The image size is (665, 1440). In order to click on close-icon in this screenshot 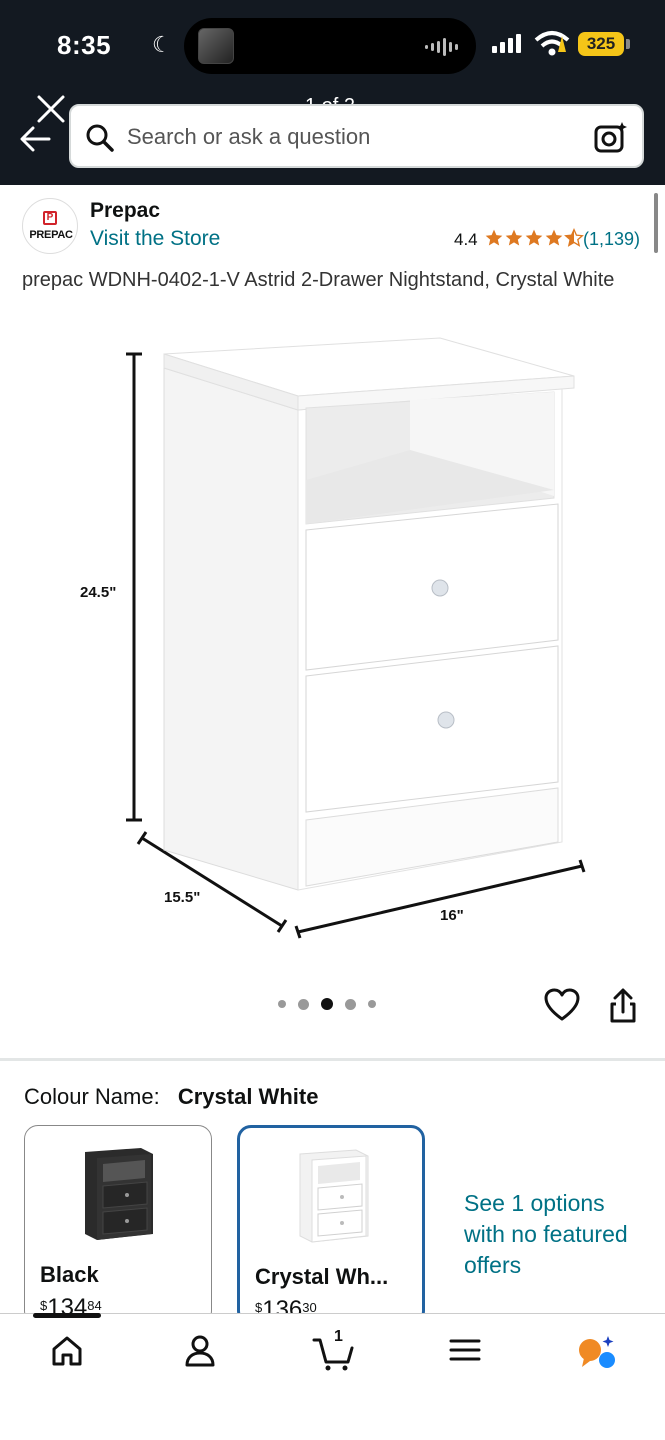, I will do `click(51, 109)`.